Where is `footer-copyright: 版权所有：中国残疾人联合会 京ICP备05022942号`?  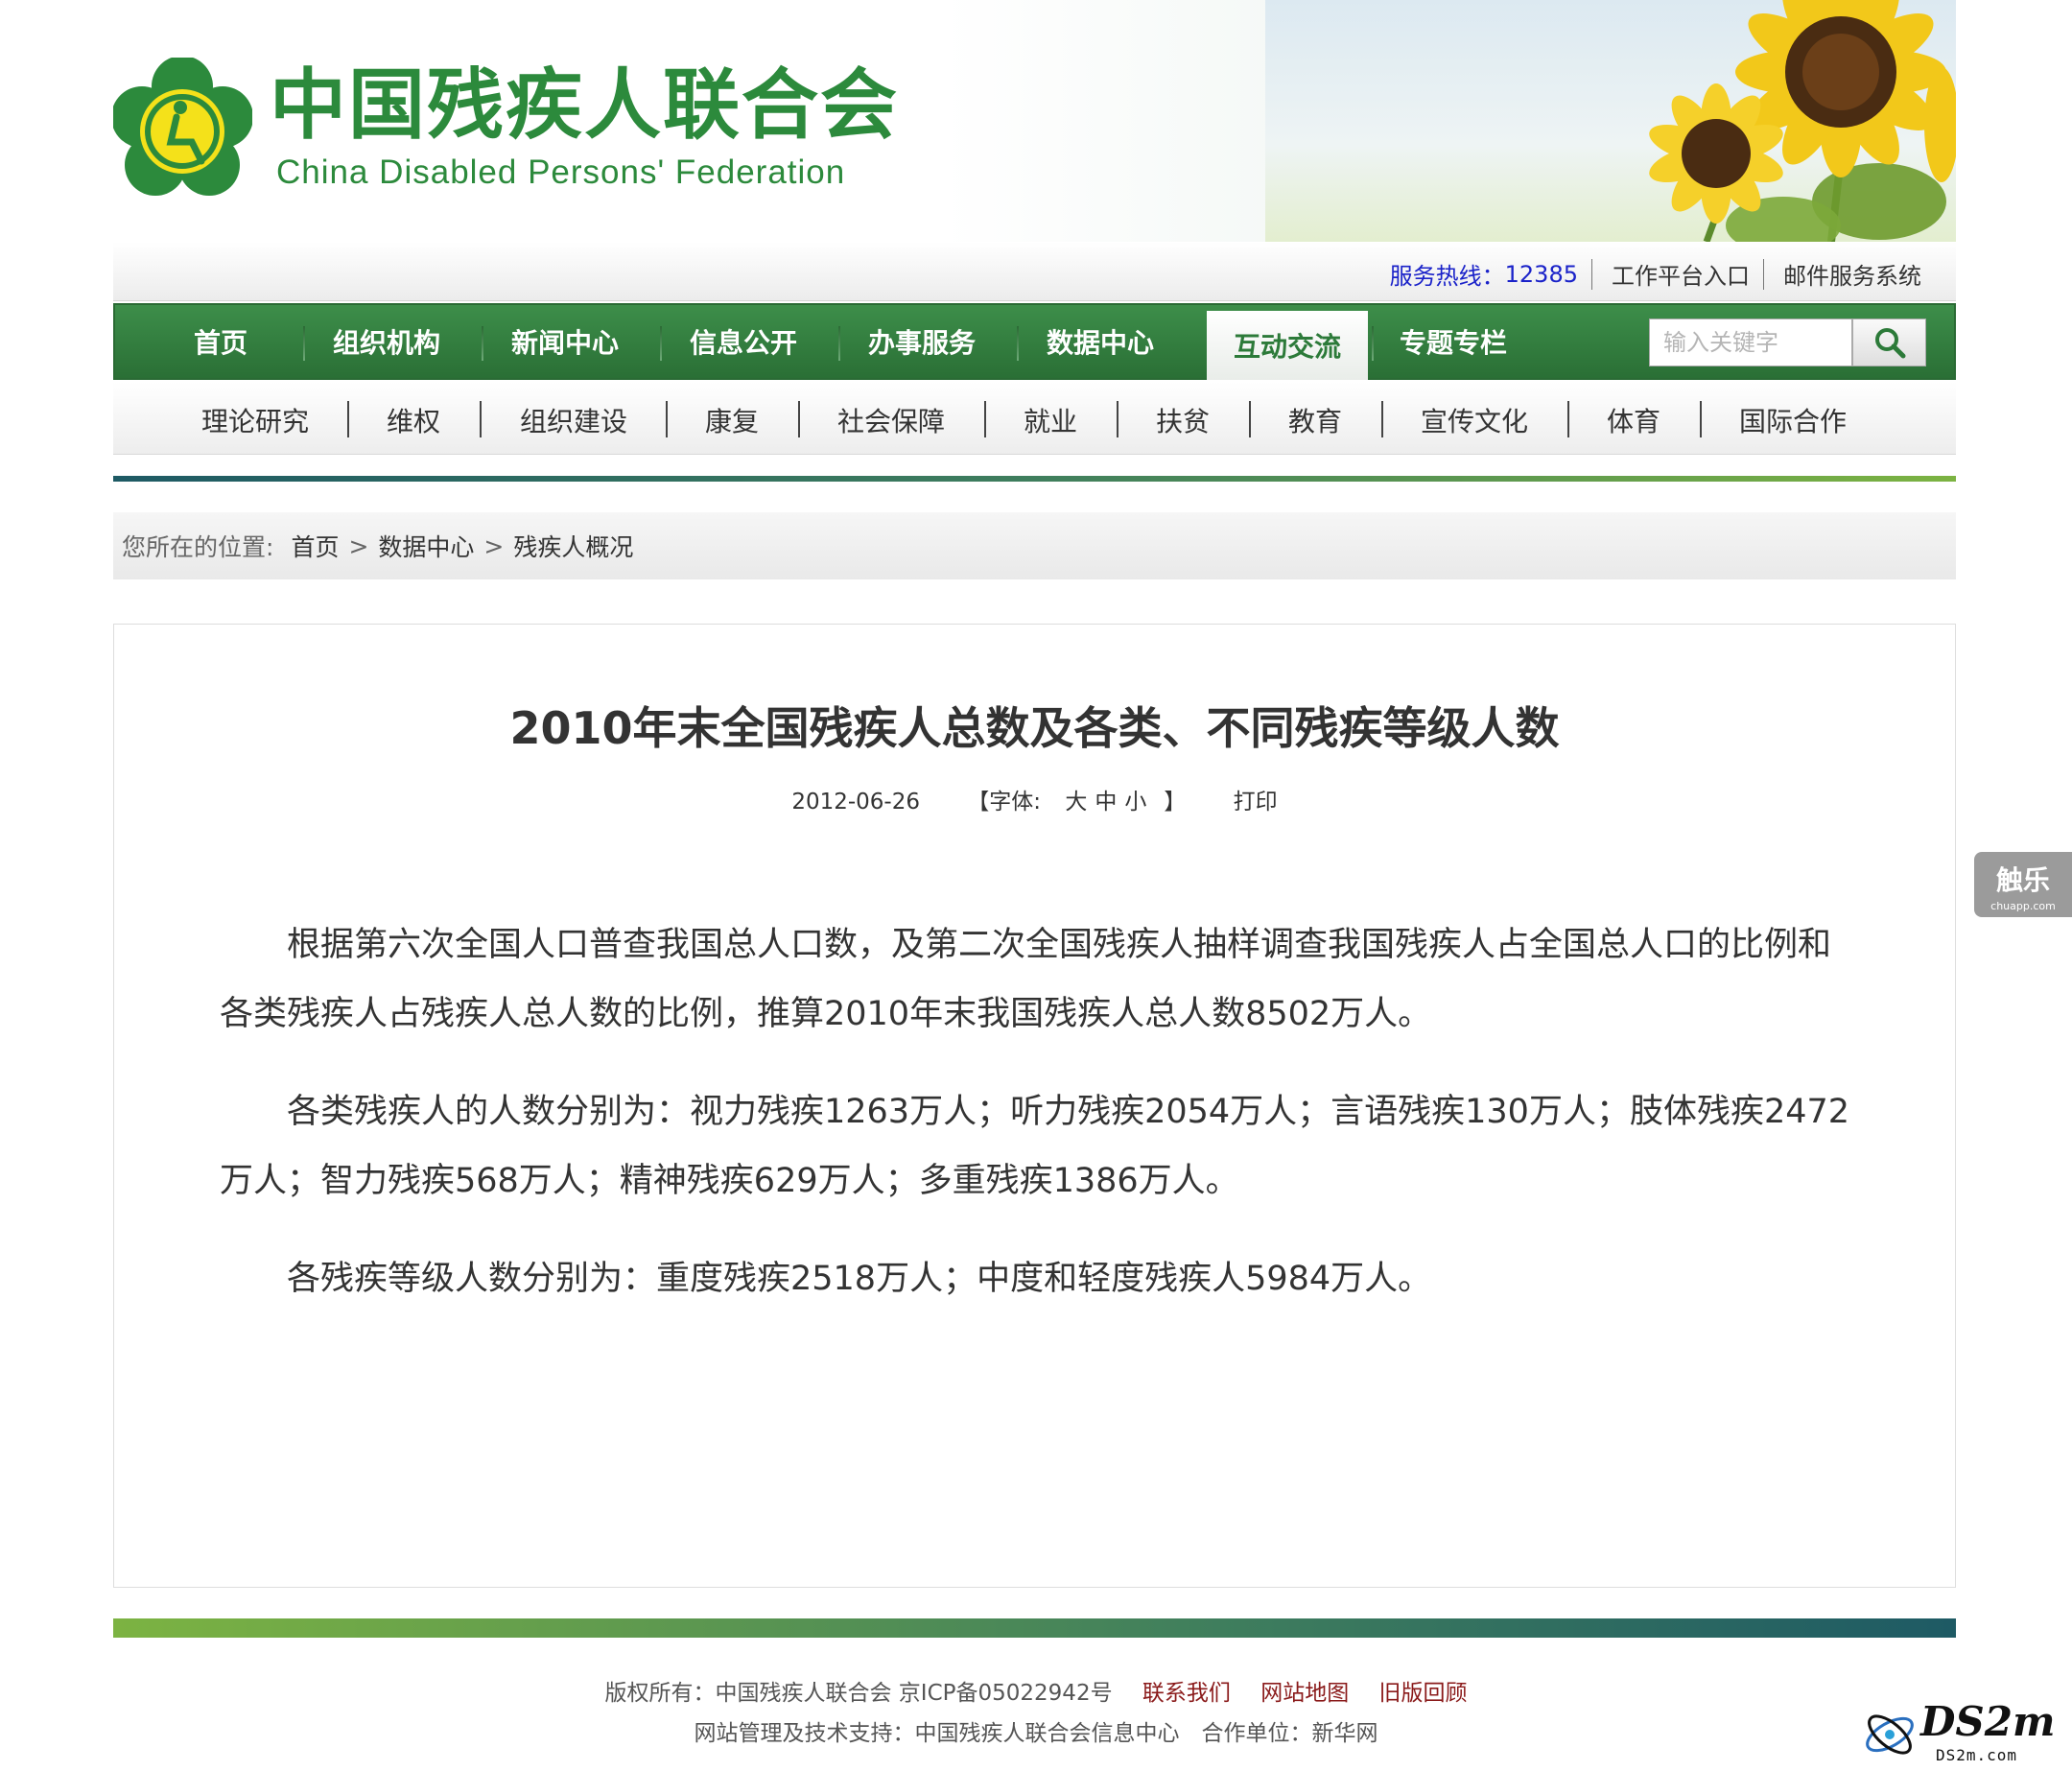
footer-copyright: 版权所有：中国残疾人联合会 京ICP备05022942号 is located at coordinates (858, 1693).